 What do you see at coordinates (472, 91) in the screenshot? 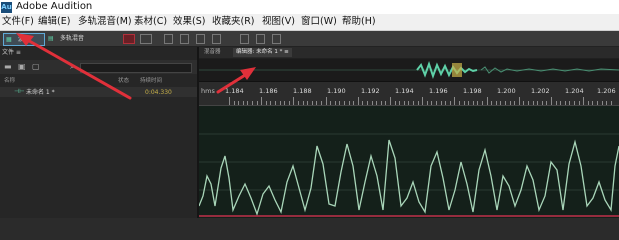
I see `ruler-tick-label: 1.198` at bounding box center [472, 91].